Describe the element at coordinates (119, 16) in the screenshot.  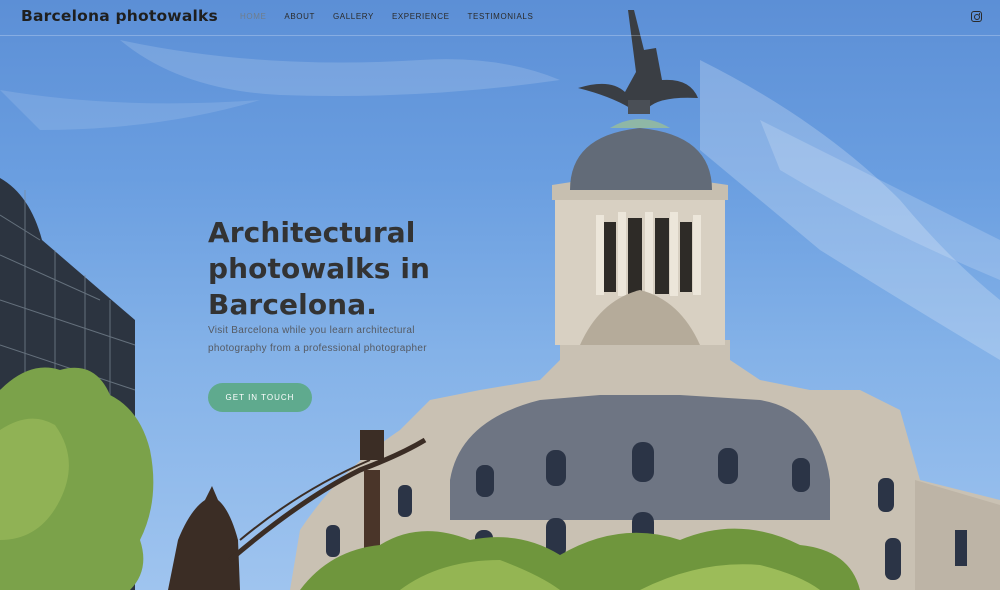
I see `site-brand-logo: Barcelona photowalks` at that location.